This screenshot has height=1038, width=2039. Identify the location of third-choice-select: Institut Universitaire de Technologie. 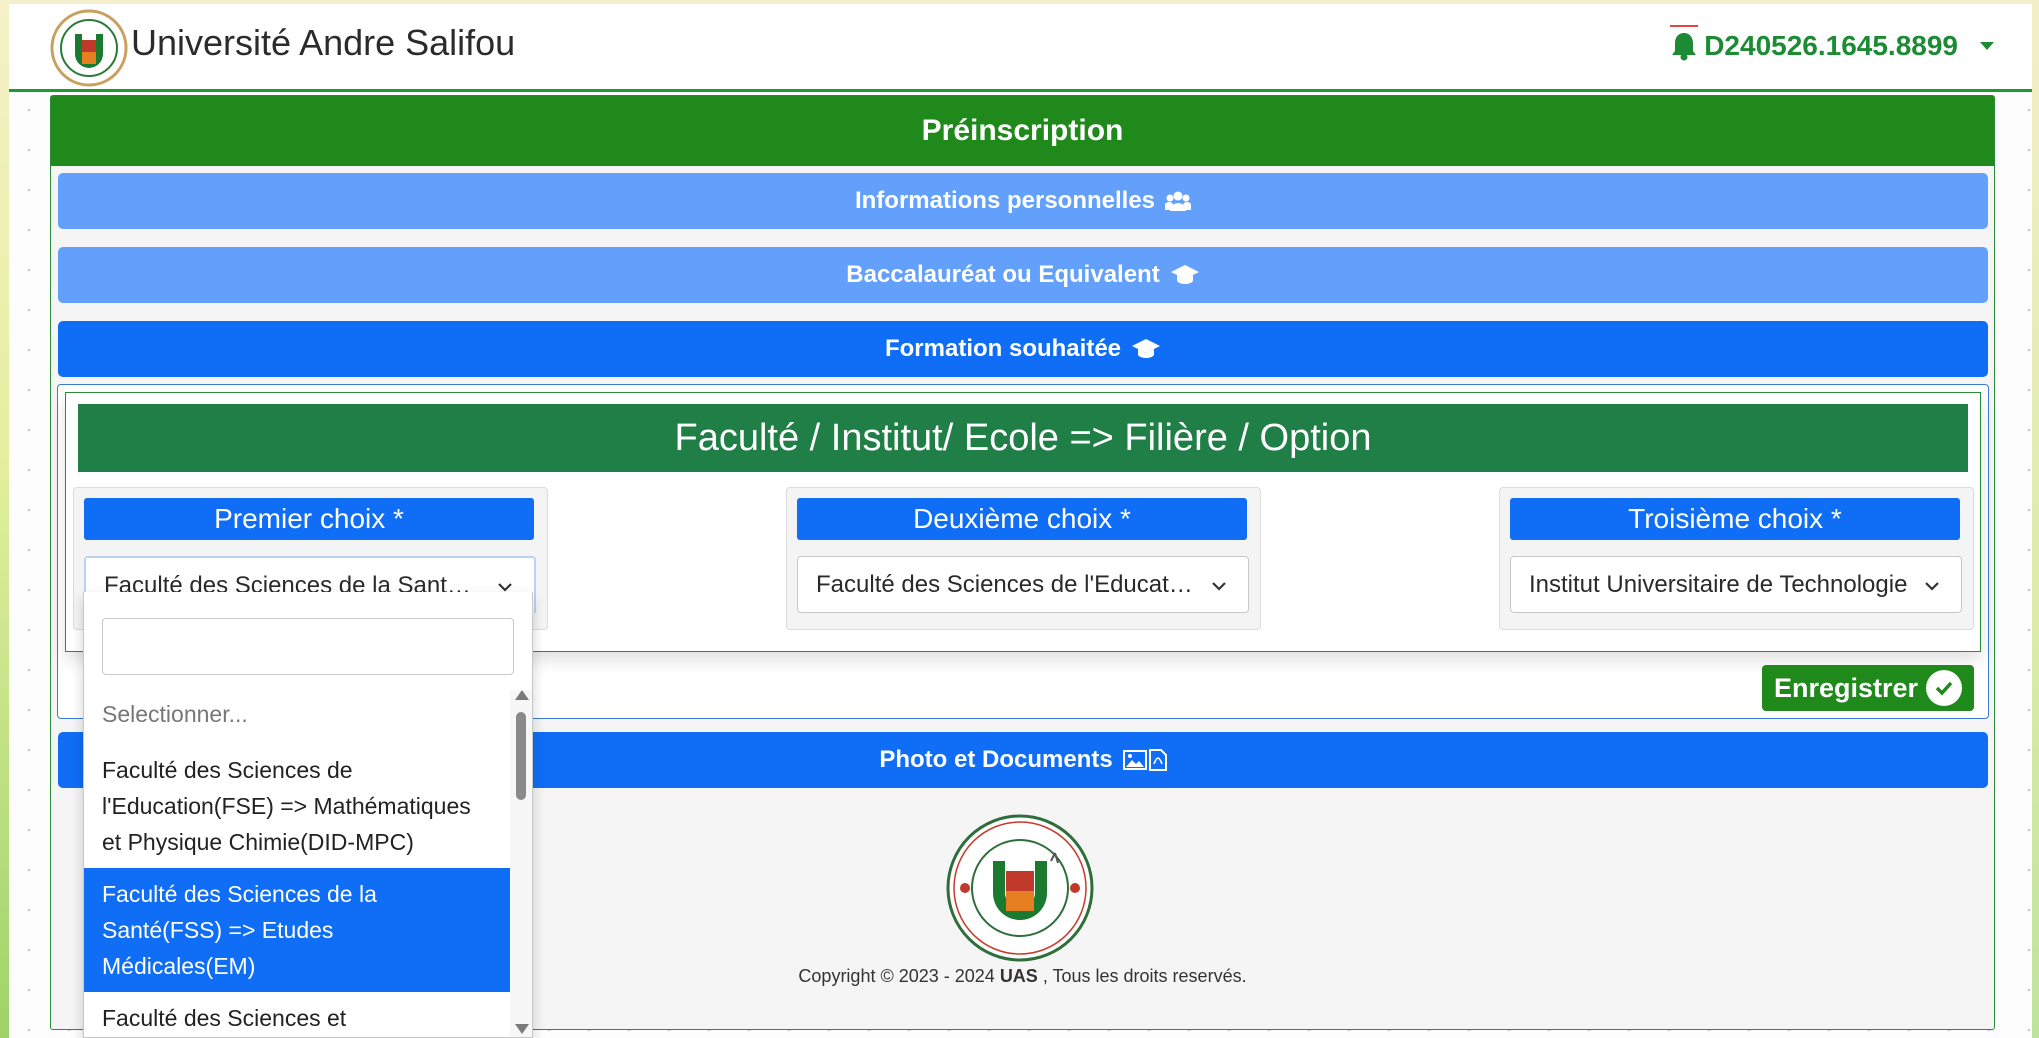
(1736, 584).